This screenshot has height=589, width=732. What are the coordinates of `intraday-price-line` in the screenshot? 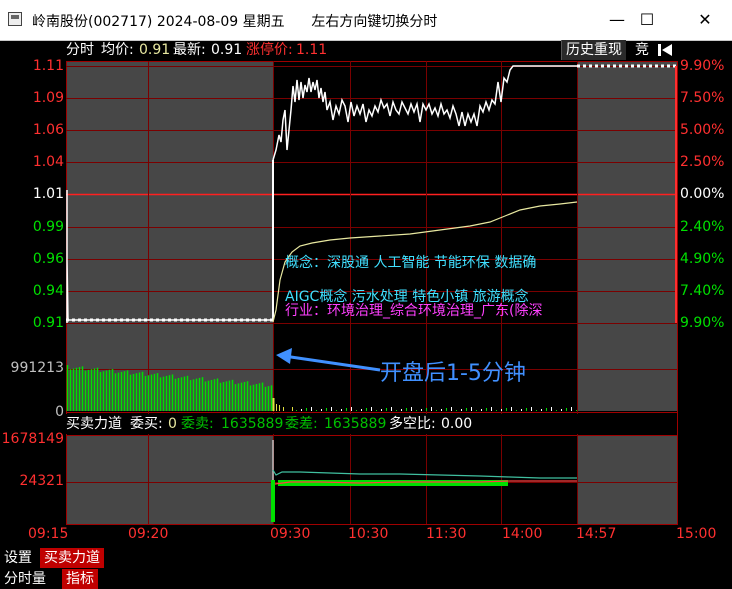 It's located at (424, 113).